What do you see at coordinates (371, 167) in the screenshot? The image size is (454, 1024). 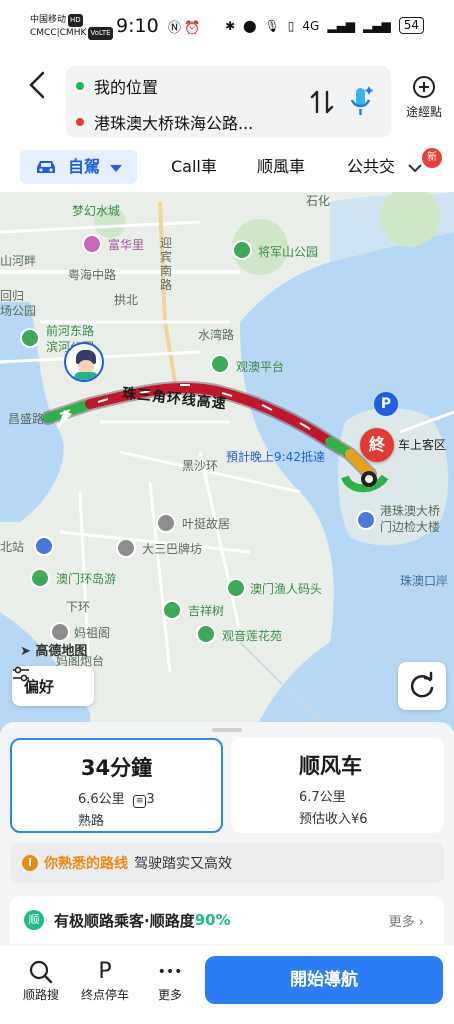 I see `tab-transit: 公共交` at bounding box center [371, 167].